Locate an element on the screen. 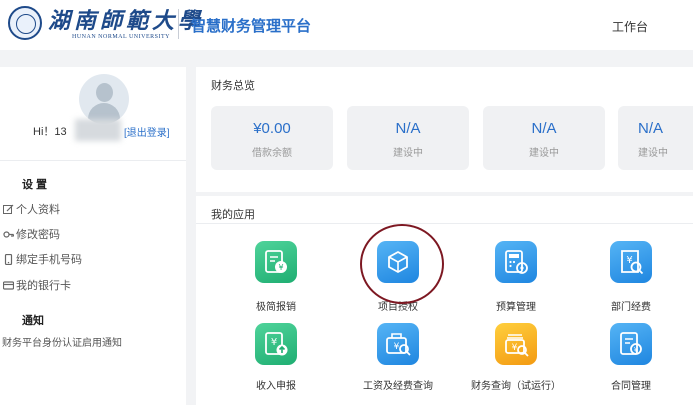  user-greeting: Hi！13 is located at coordinates (50, 132).